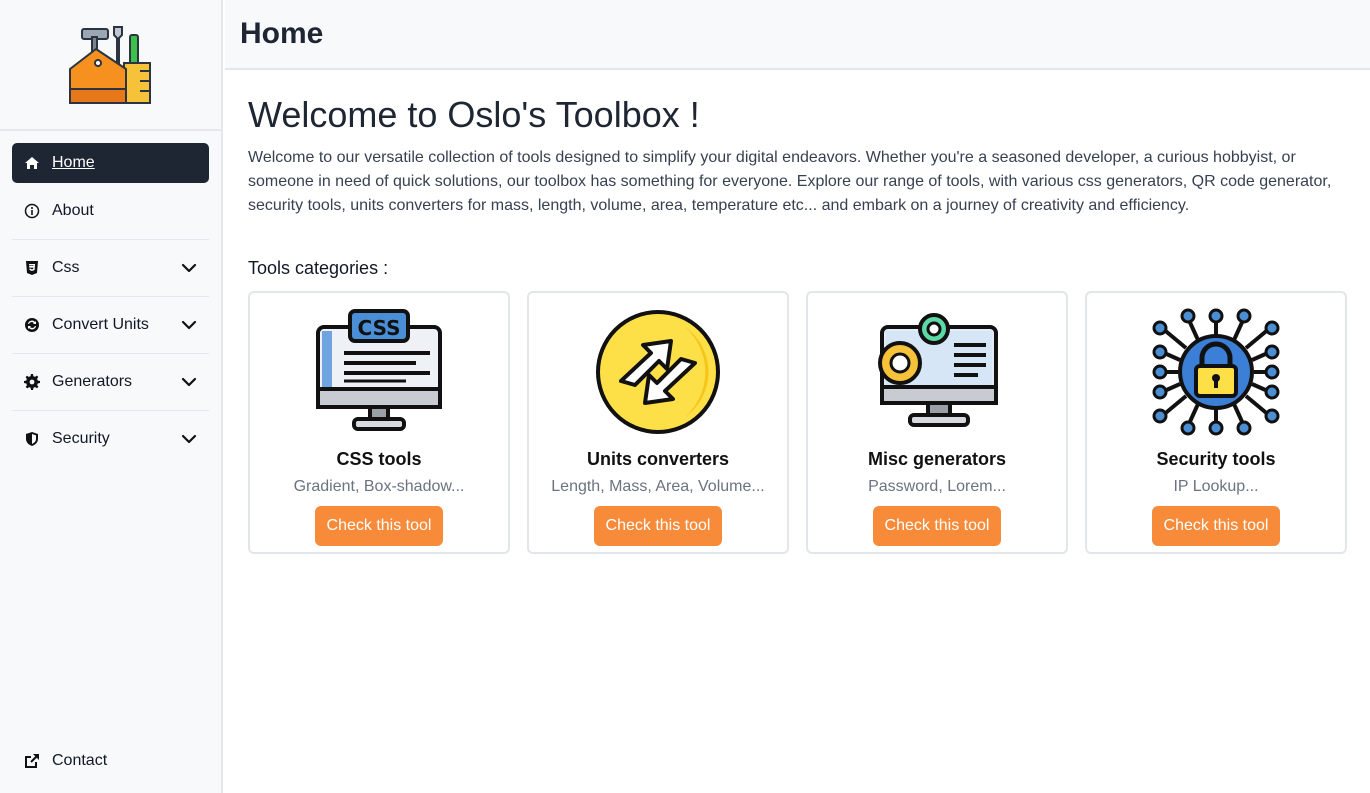 The image size is (1370, 793). What do you see at coordinates (110, 268) in the screenshot?
I see `sidebar-item-css: Css` at bounding box center [110, 268].